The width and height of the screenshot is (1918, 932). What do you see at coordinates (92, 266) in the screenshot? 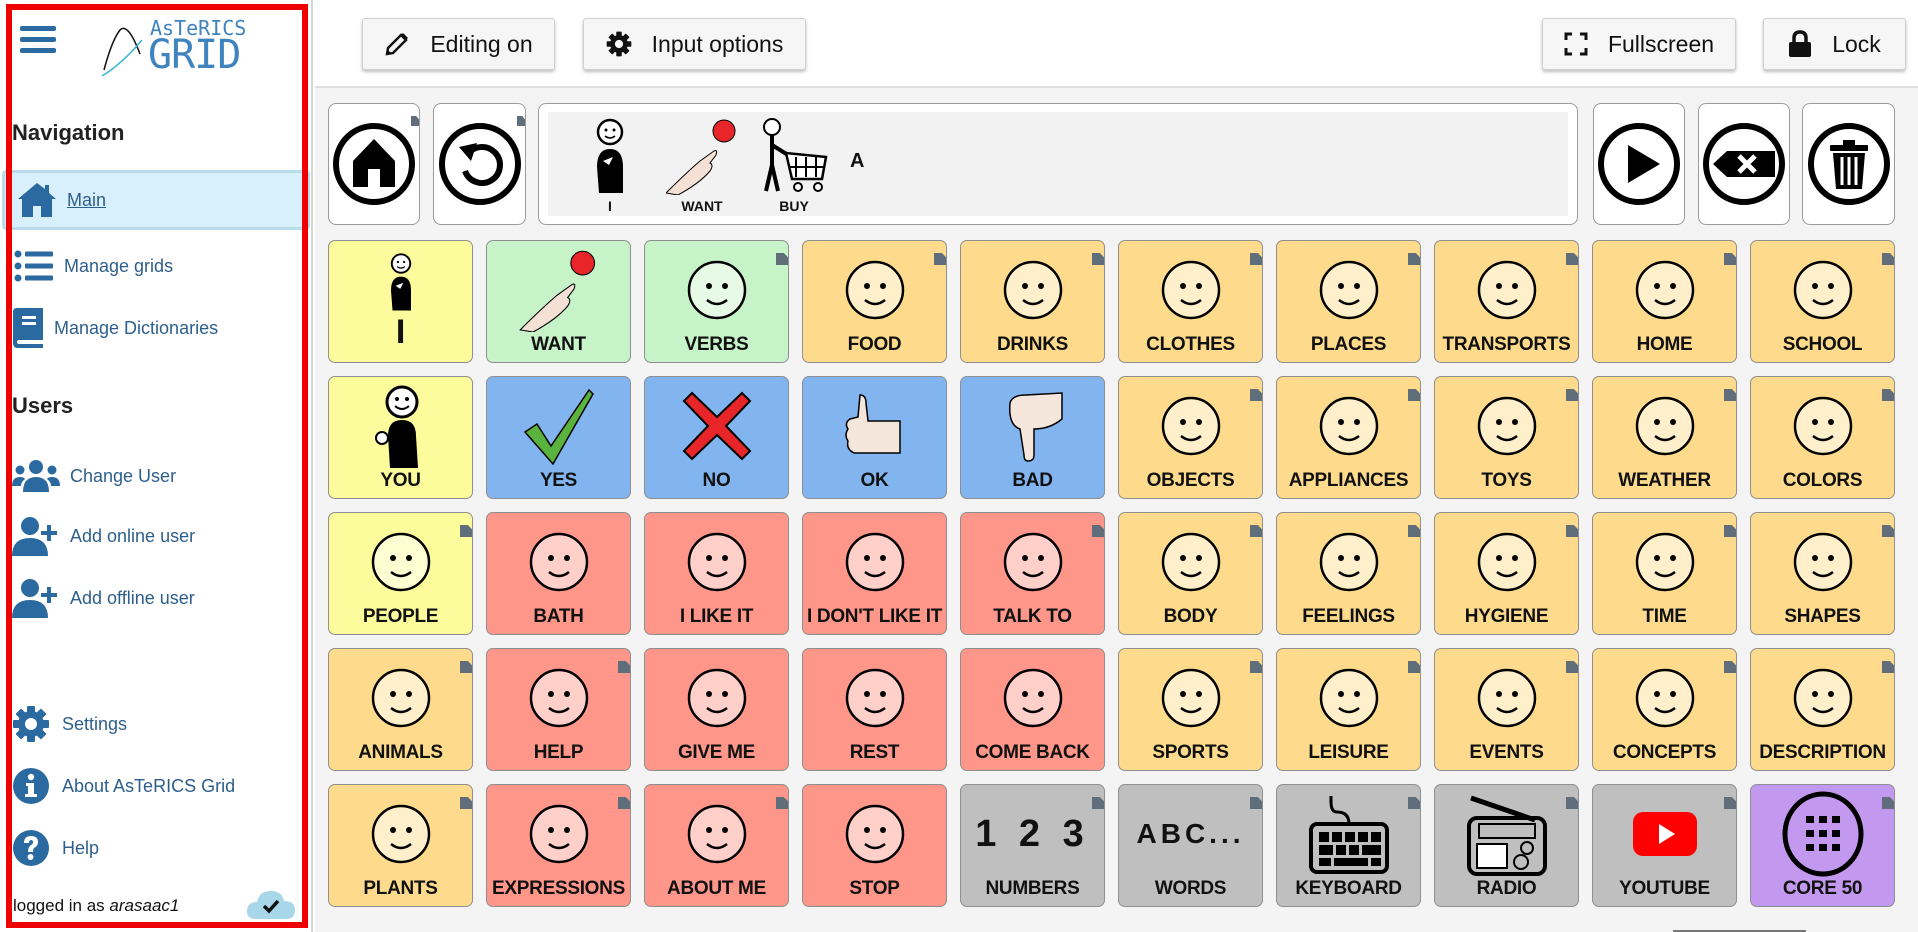
I see `sidebar-item-manage-grids: Manage grids` at bounding box center [92, 266].